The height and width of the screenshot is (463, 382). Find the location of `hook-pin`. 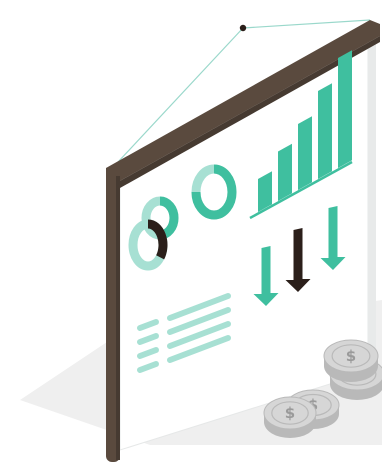

hook-pin is located at coordinates (243, 28).